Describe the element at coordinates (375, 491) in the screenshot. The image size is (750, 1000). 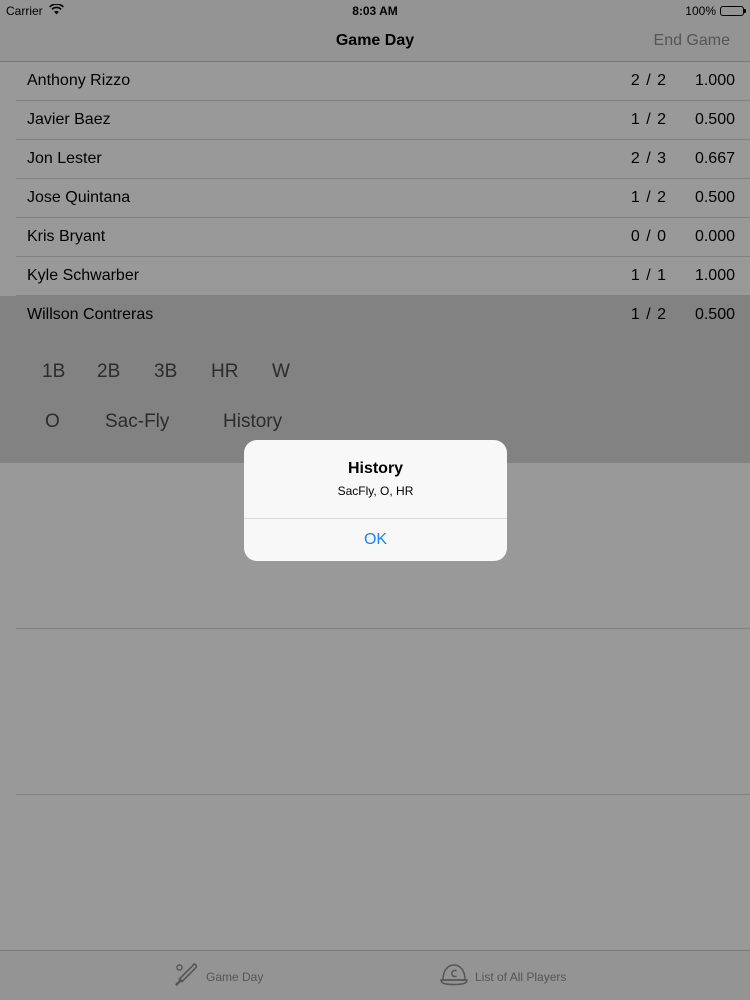
I see `alert-message: SacFly, O, HR` at that location.